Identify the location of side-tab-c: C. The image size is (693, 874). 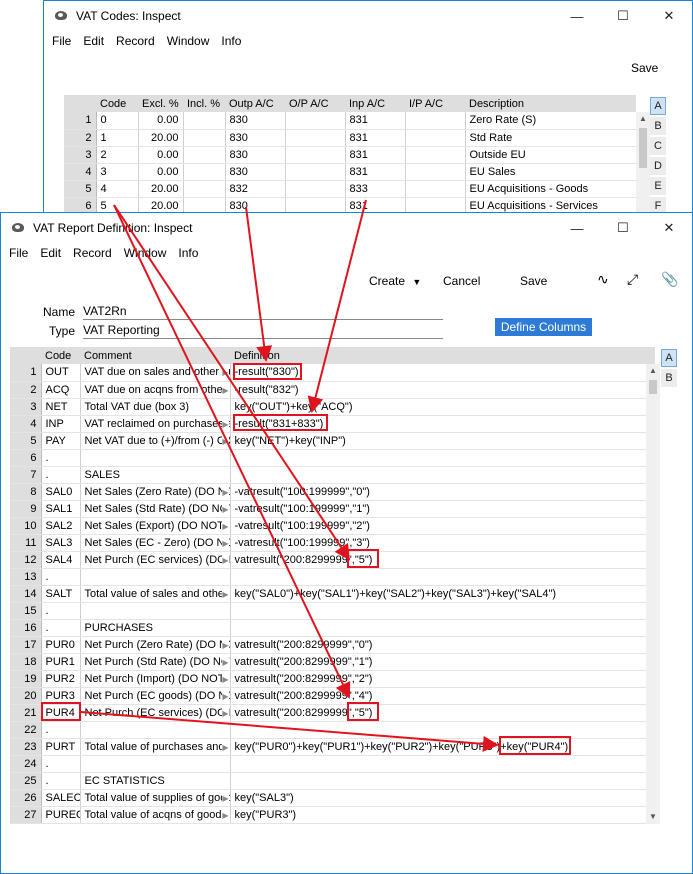
(658, 146).